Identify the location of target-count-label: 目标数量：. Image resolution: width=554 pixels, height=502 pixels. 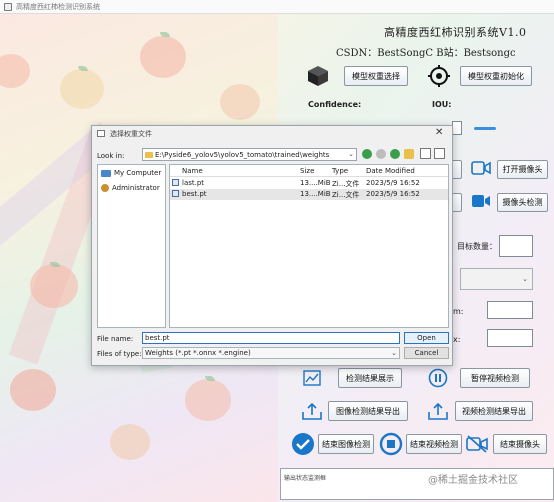
(477, 246).